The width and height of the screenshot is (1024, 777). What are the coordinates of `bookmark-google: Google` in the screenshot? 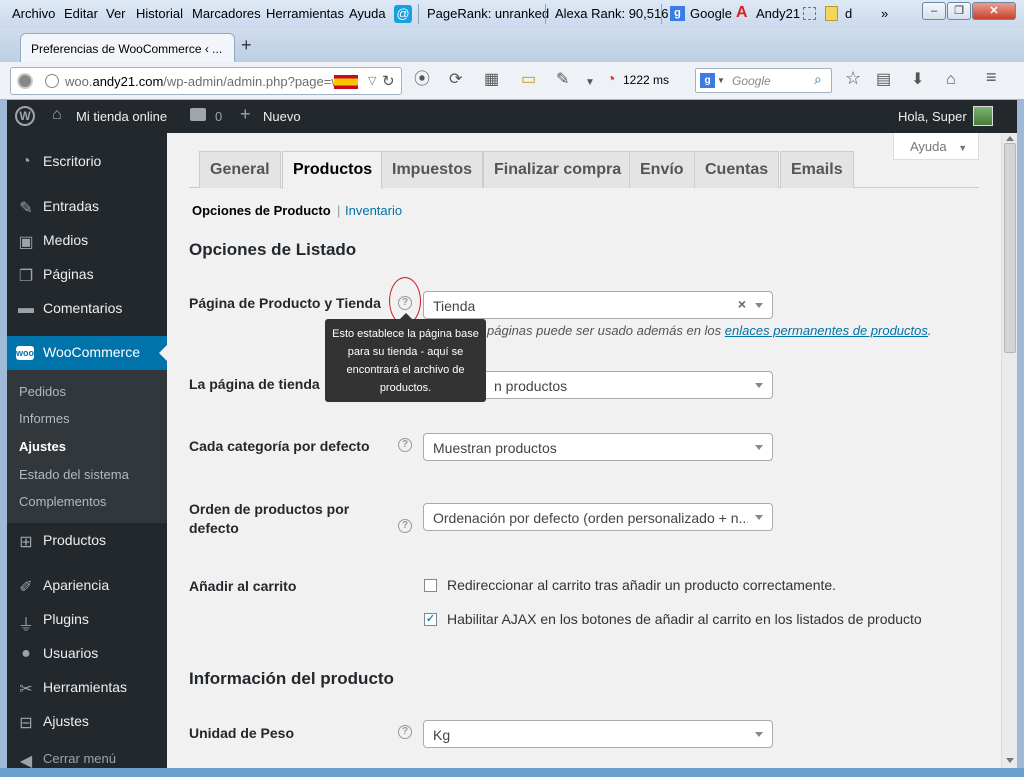 It's located at (711, 13).